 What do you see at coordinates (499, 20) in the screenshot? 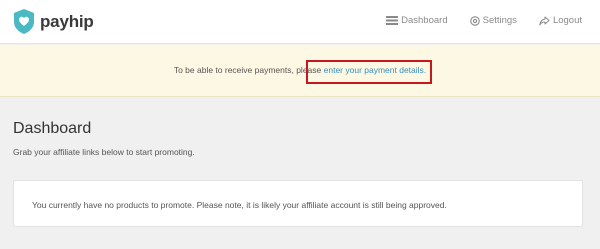
I see `nav-settings-label: Settings` at bounding box center [499, 20].